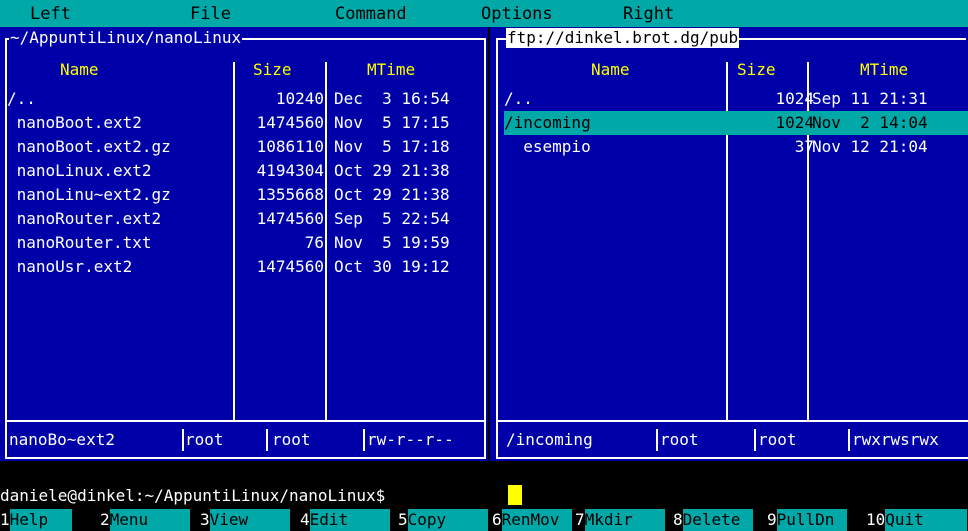 The height and width of the screenshot is (531, 968). I want to click on key-number: 10, so click(876, 519).